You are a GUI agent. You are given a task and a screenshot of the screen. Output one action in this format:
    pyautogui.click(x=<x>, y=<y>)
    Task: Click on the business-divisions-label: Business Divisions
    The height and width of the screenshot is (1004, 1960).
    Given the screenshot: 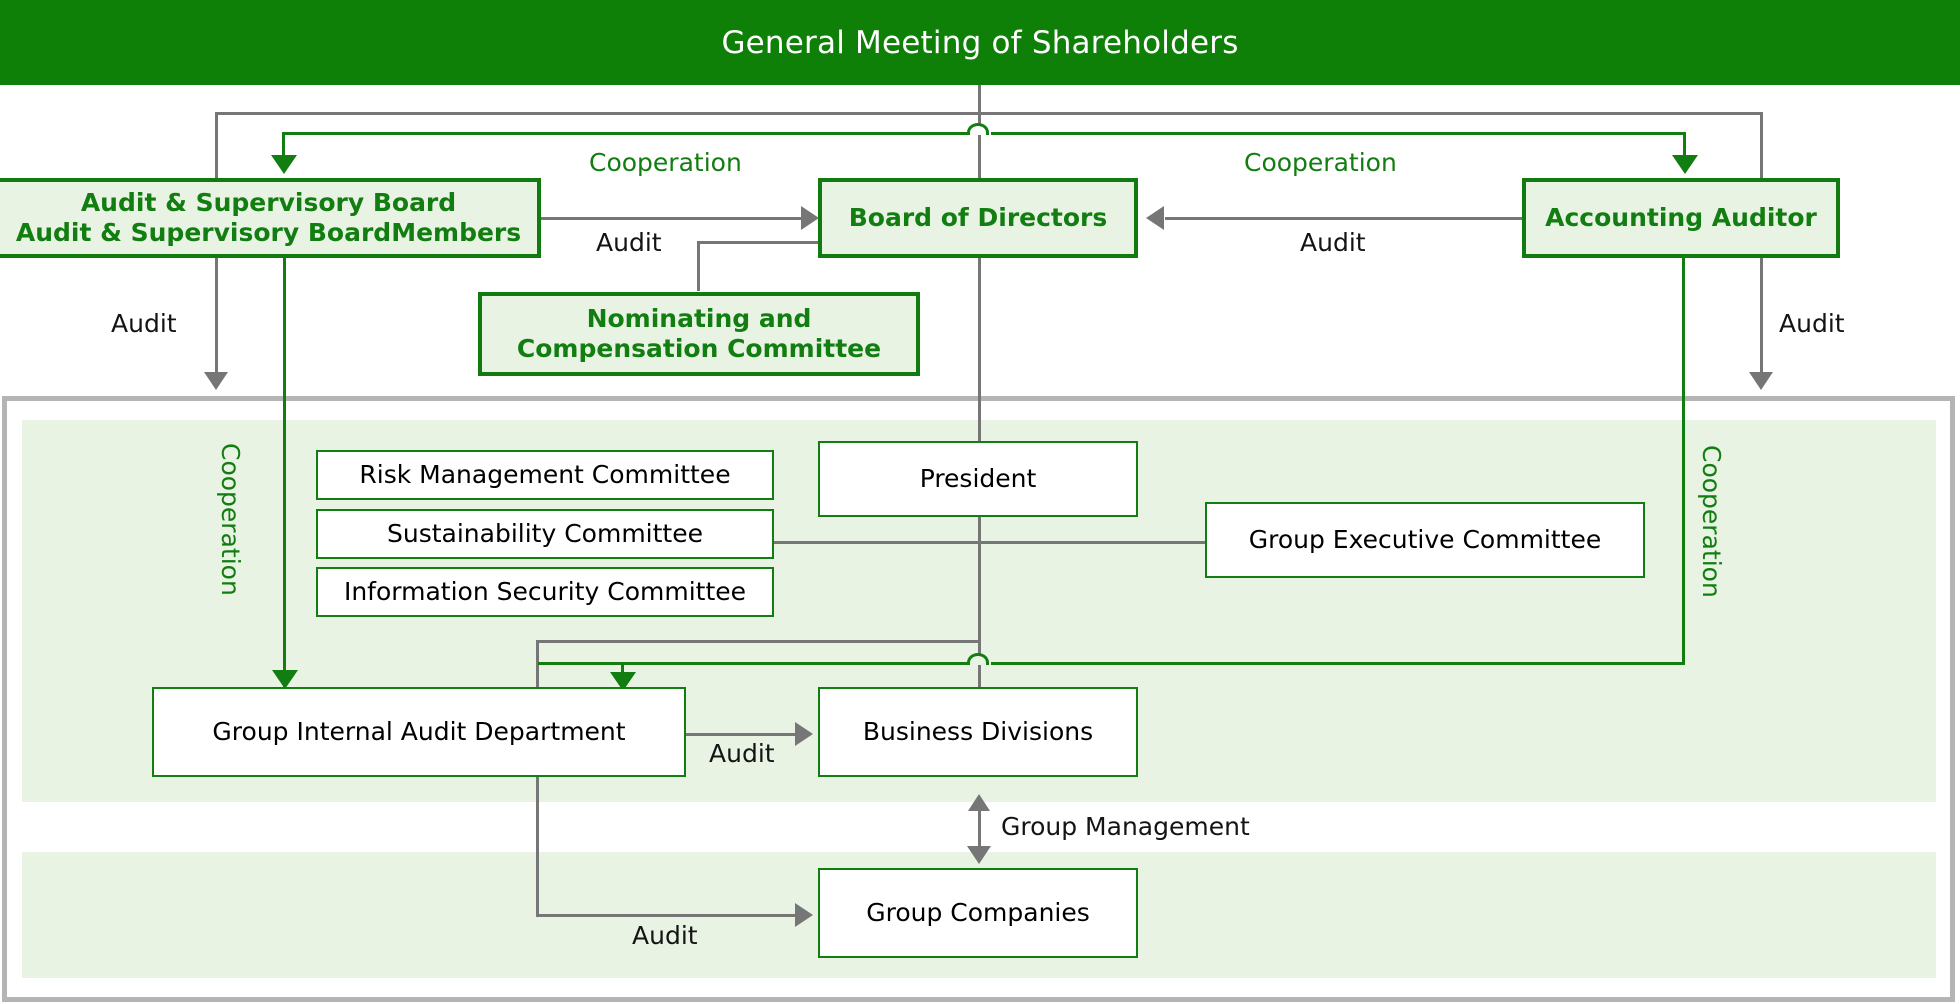 What is the action you would take?
    pyautogui.click(x=978, y=731)
    